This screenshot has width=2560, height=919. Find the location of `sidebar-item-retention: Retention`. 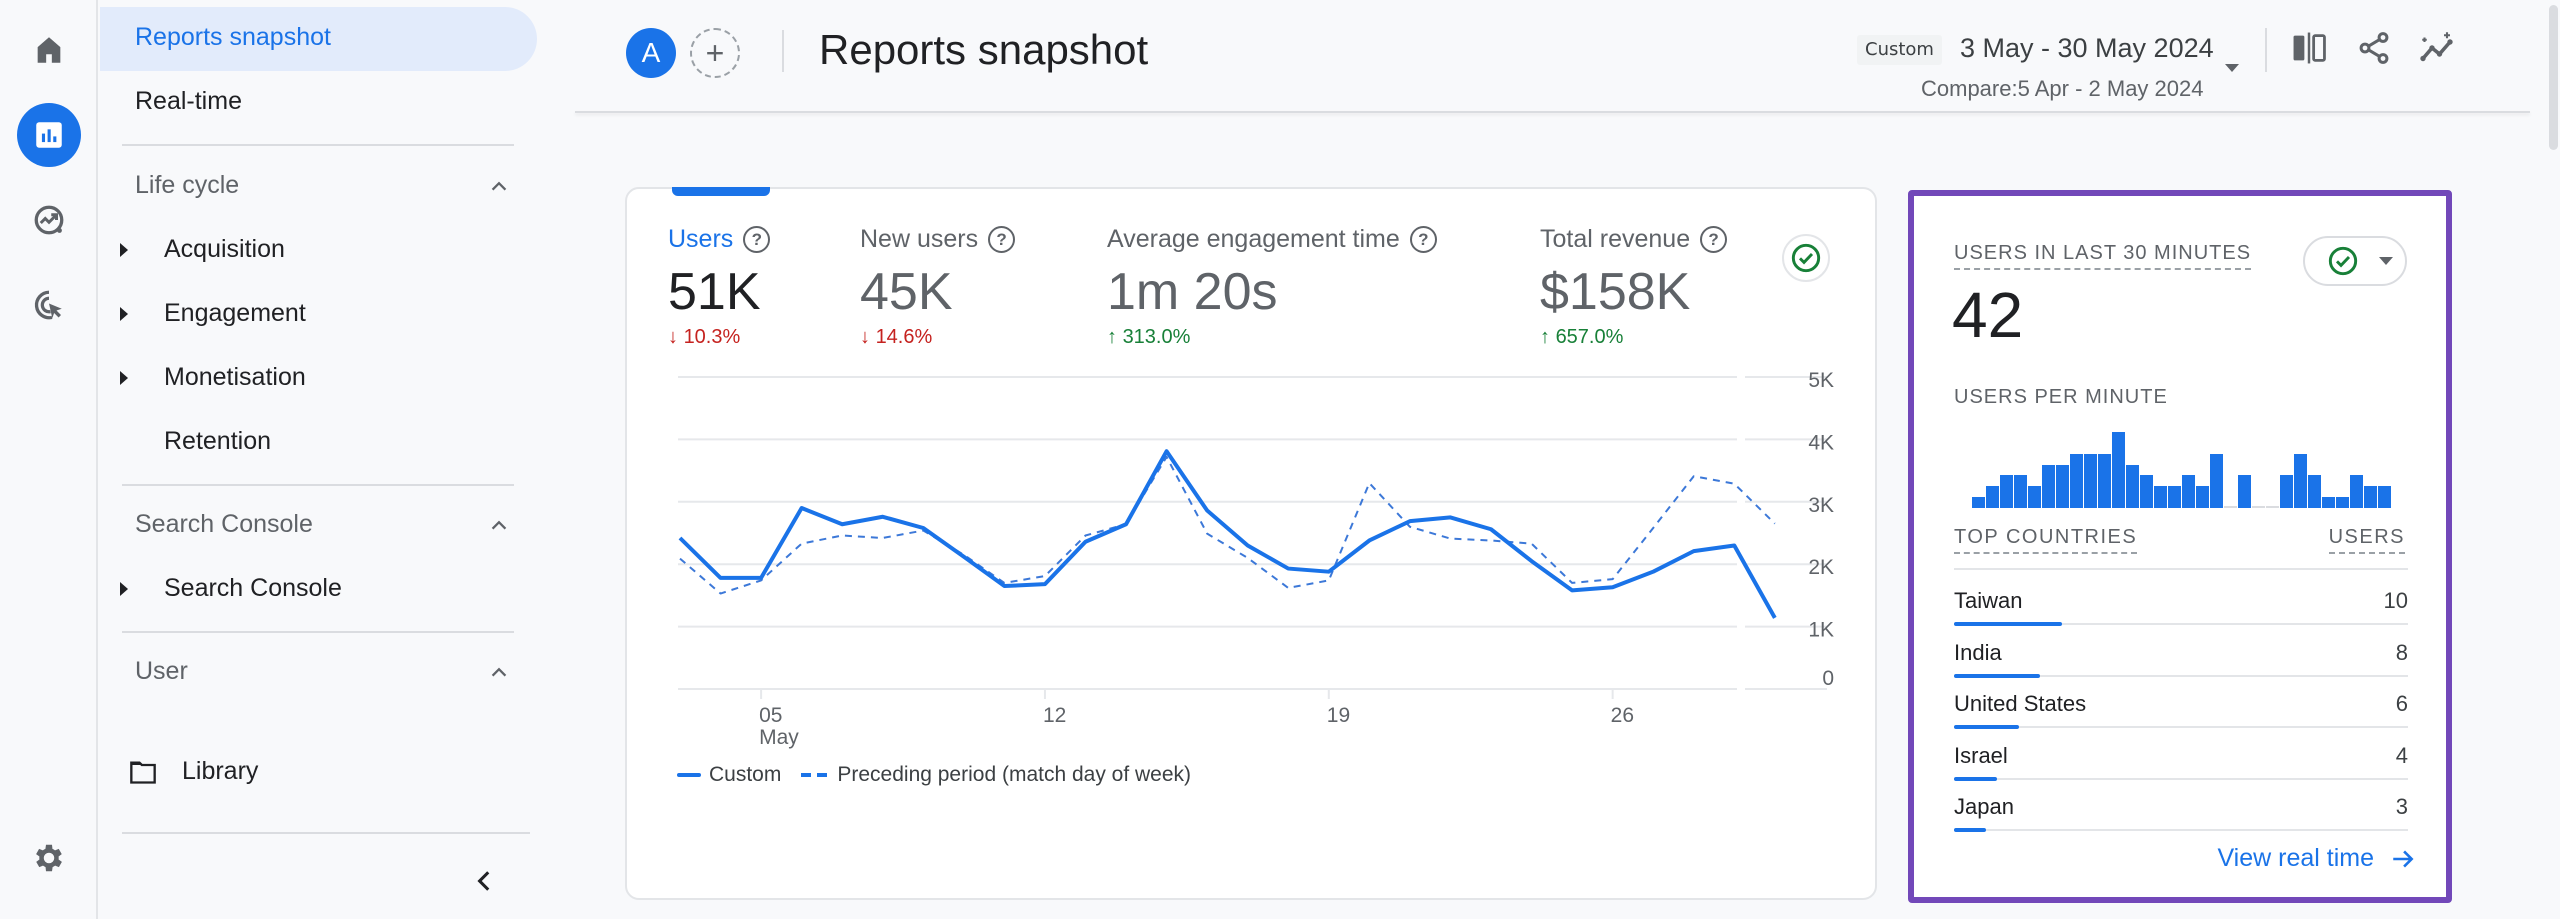

sidebar-item-retention: Retention is located at coordinates (217, 441).